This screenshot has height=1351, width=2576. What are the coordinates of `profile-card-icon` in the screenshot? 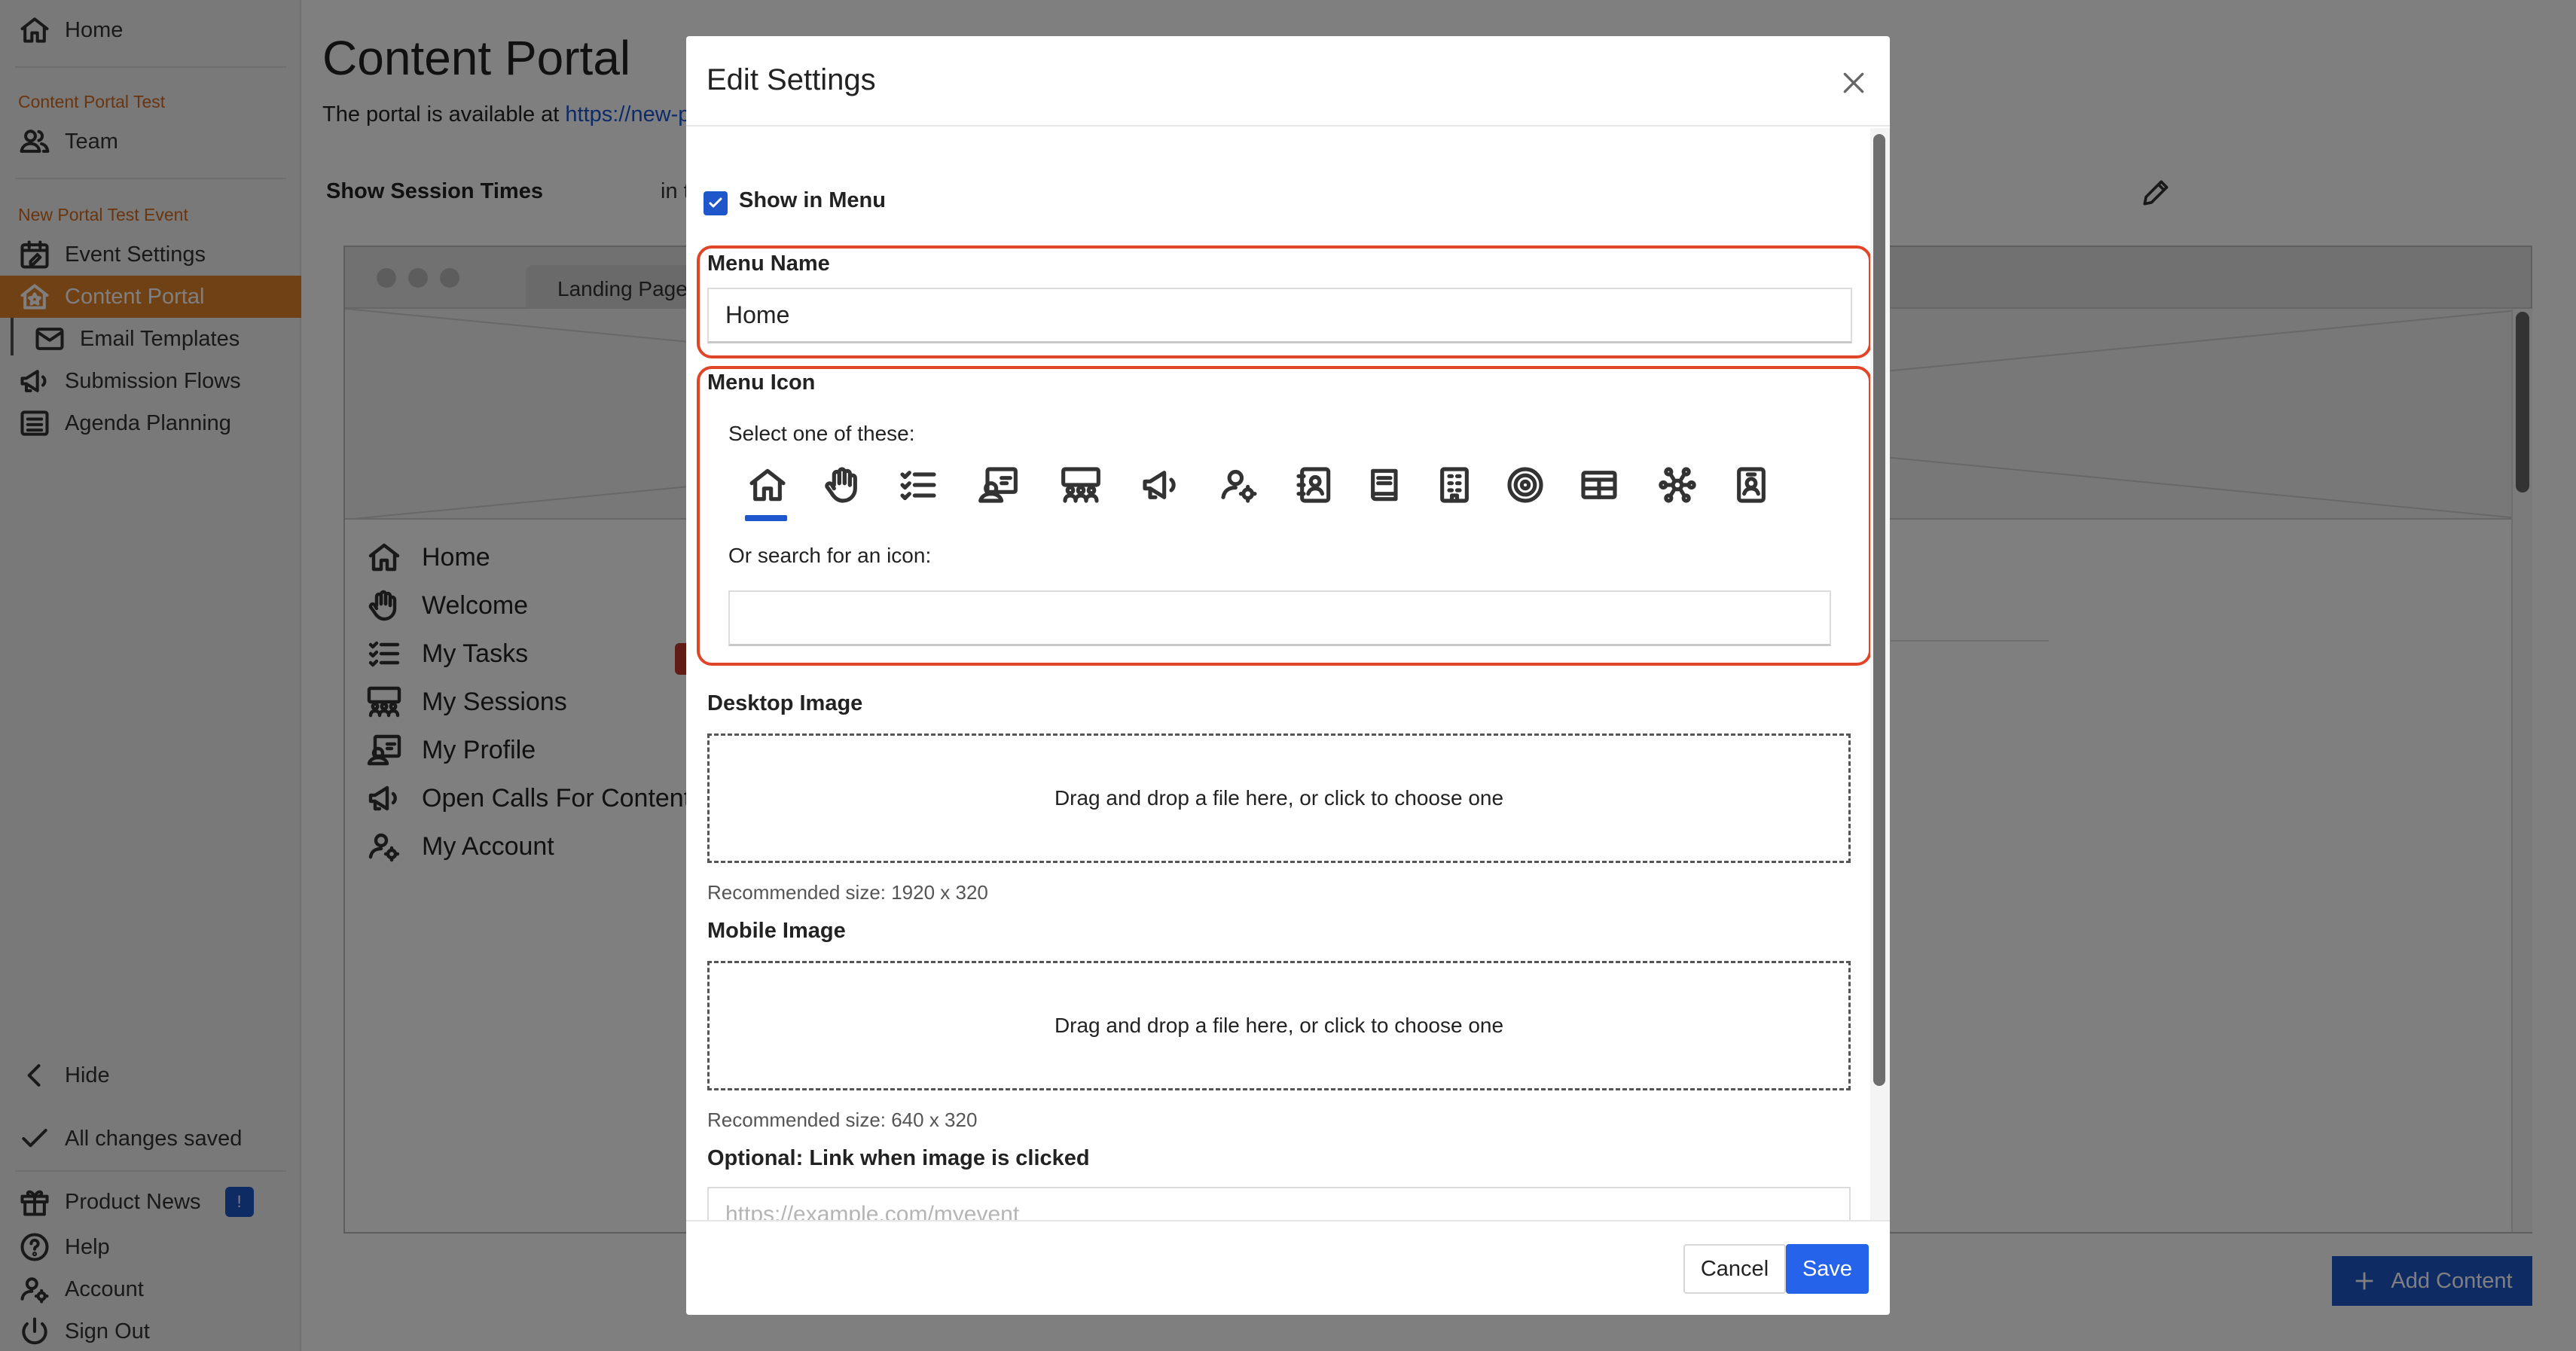 It's located at (998, 485).